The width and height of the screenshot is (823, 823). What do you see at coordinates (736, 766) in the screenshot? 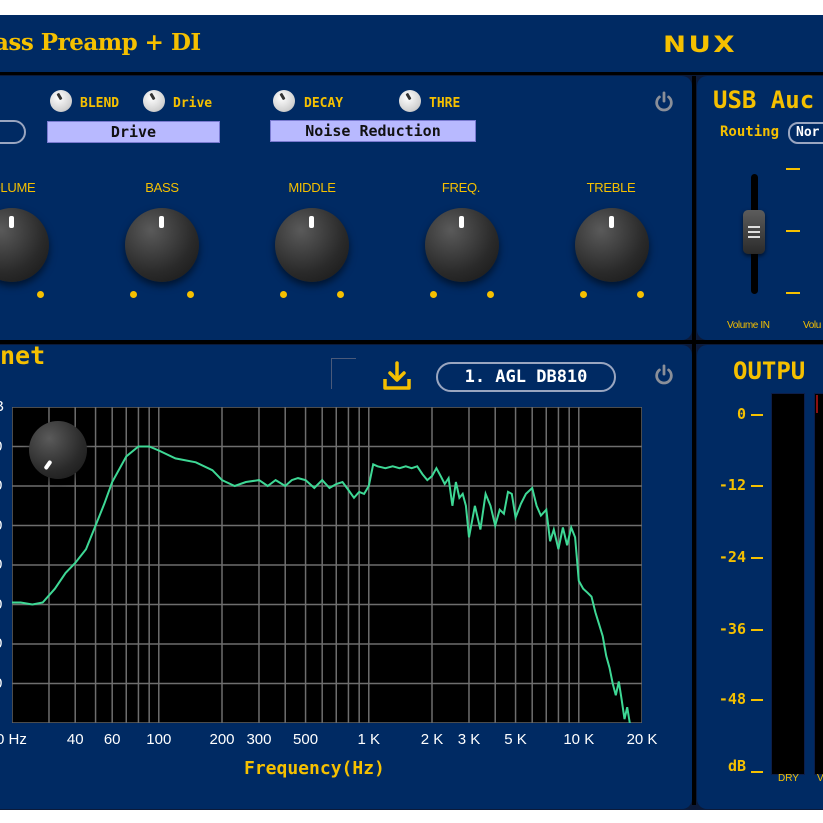
I see `meter-scale-label: dB` at bounding box center [736, 766].